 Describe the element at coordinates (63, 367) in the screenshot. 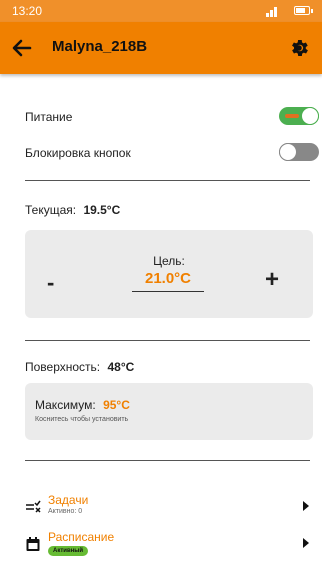

I see `surface-label: Поверхность:` at that location.